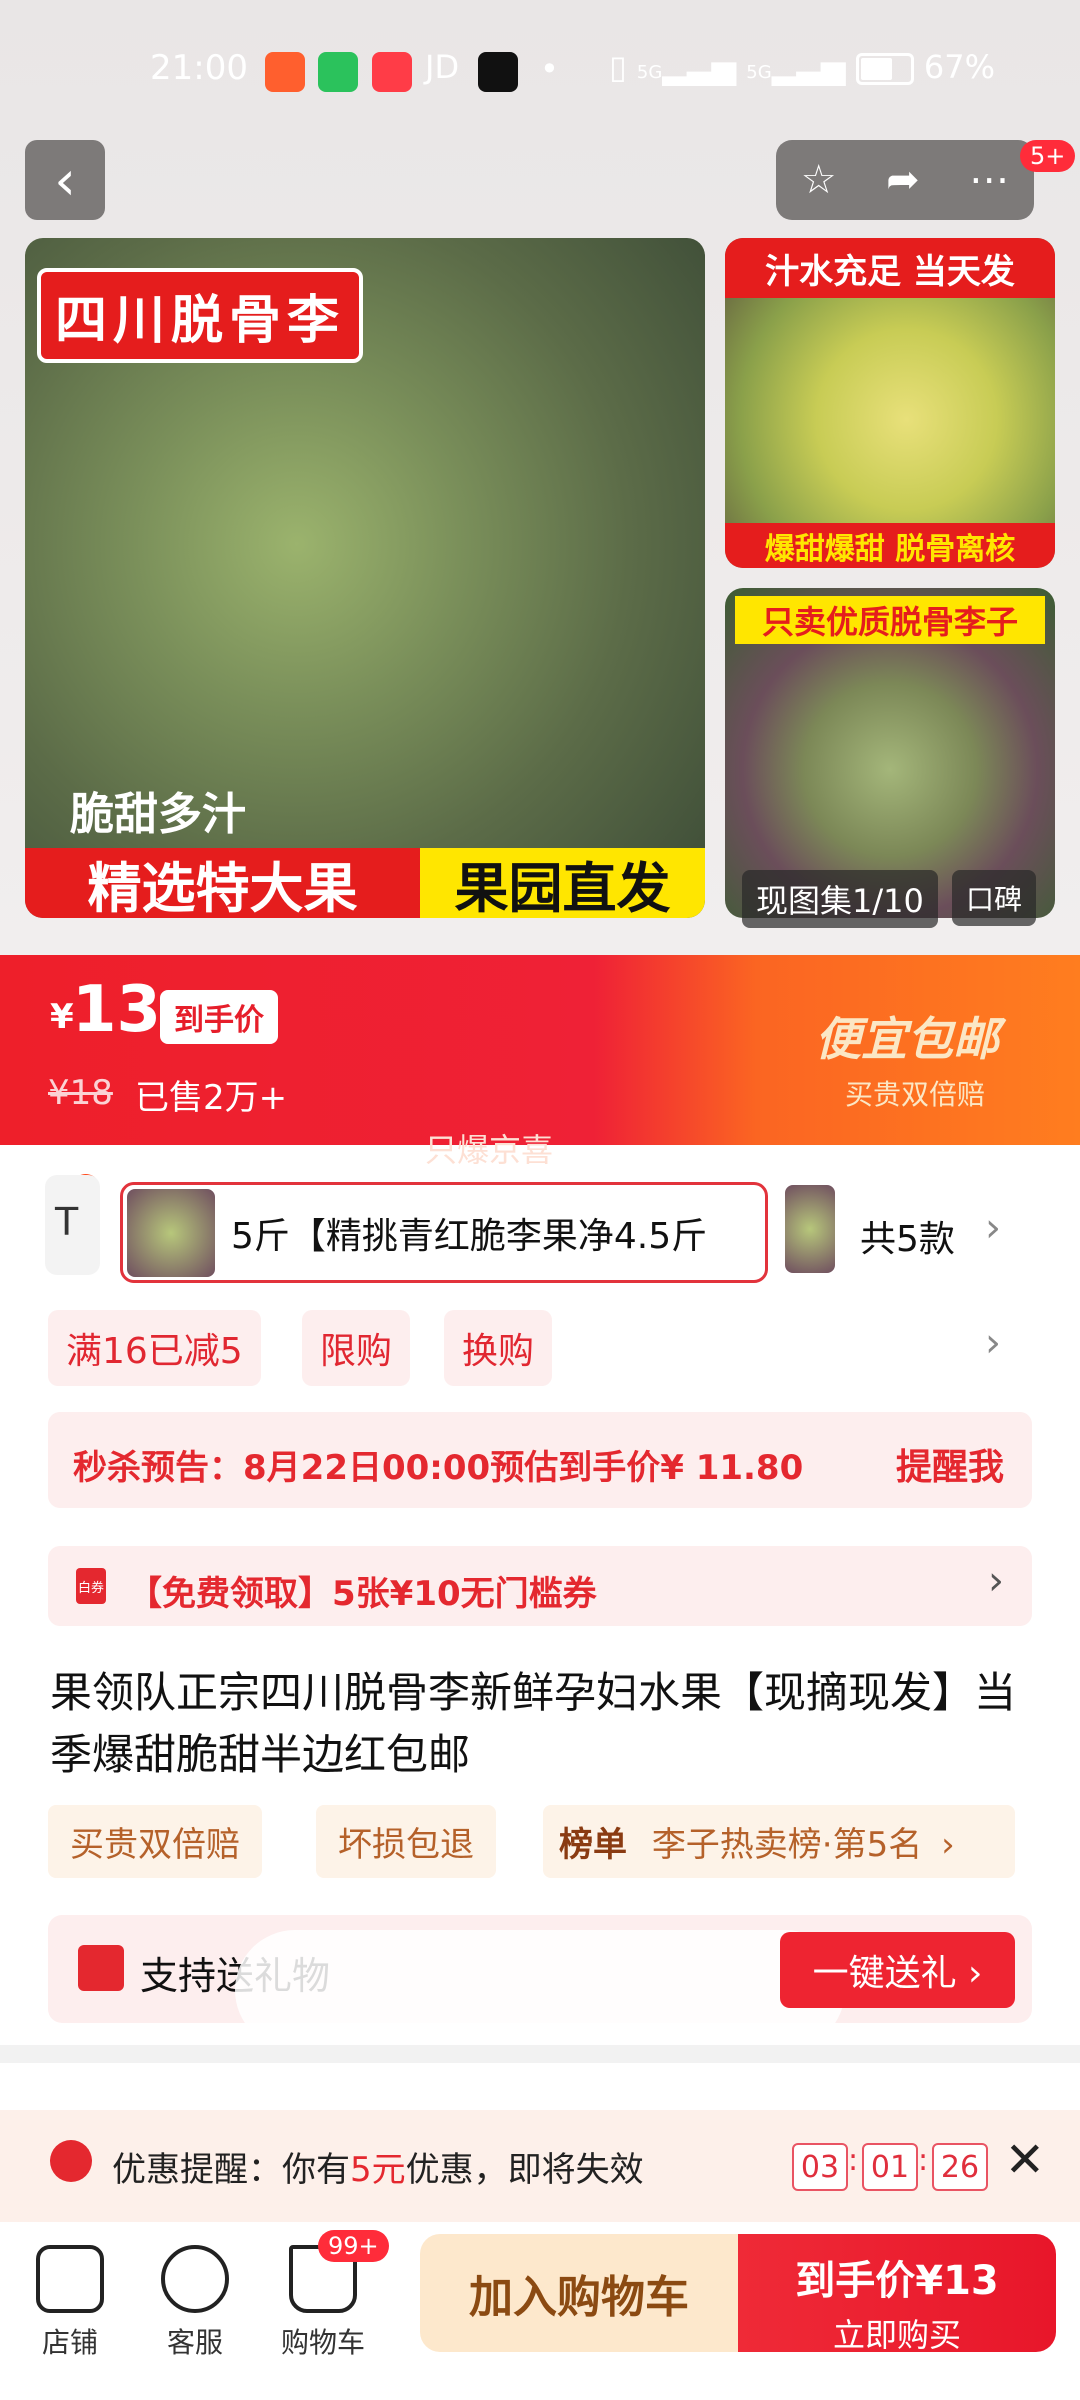 This screenshot has height=2400, width=1080. I want to click on image-tag: 四川脱骨李, so click(200, 315).